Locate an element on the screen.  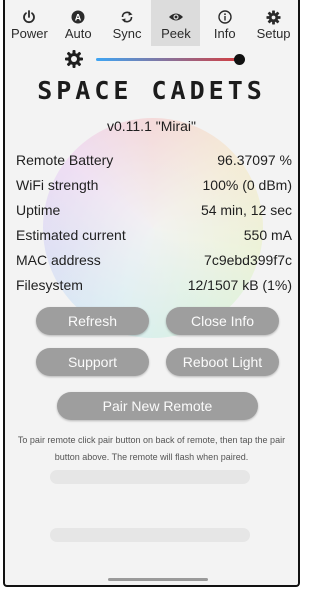
tab-auto: A Auto is located at coordinates (78, 23).